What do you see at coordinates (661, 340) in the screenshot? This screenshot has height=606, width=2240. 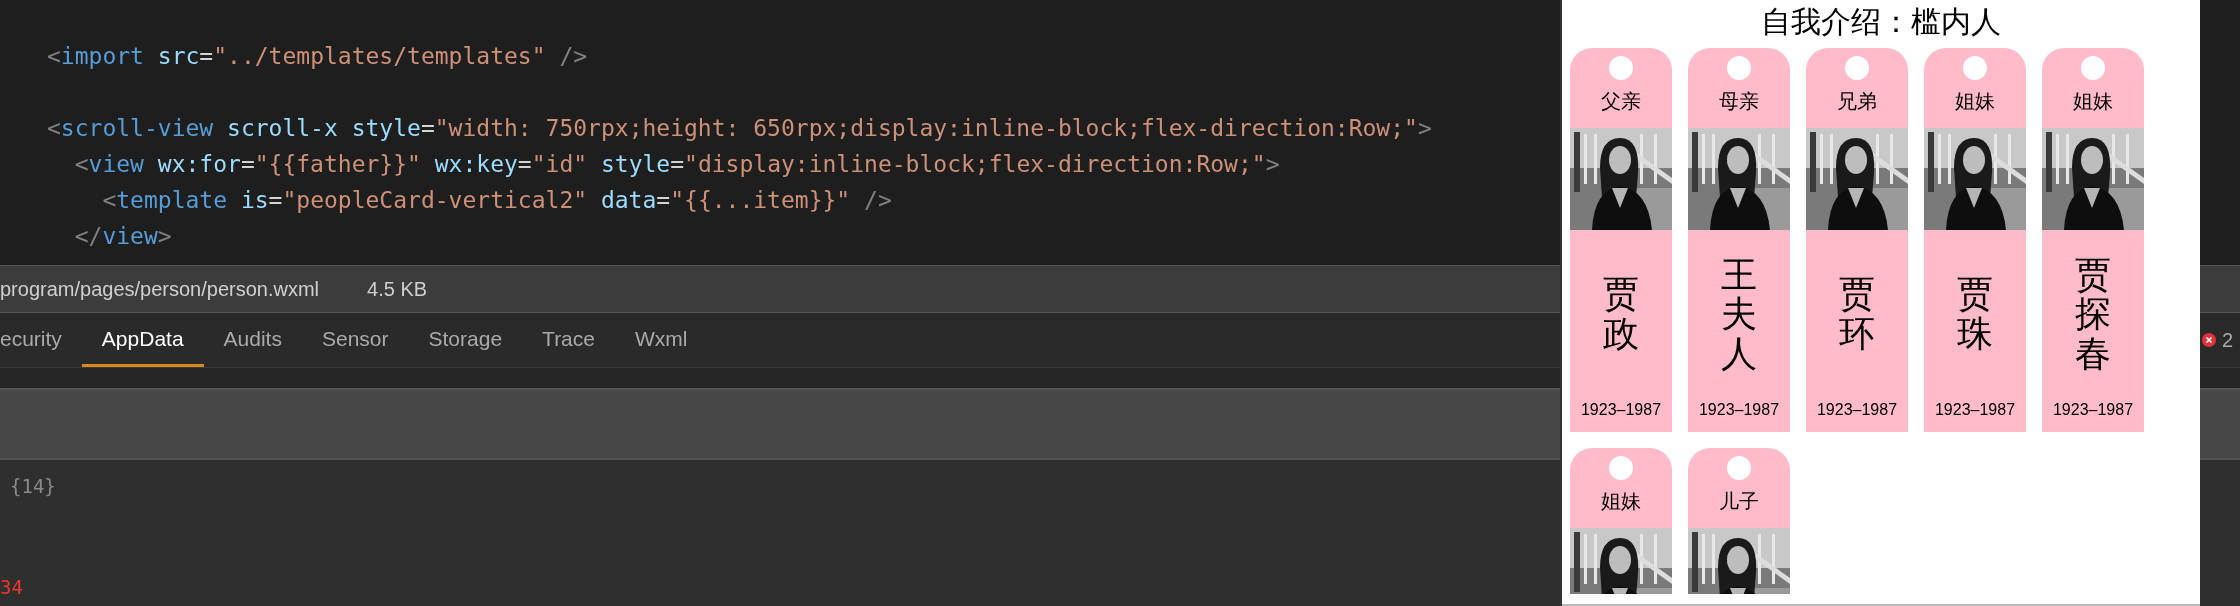 I see `panel-tab: Wxml` at bounding box center [661, 340].